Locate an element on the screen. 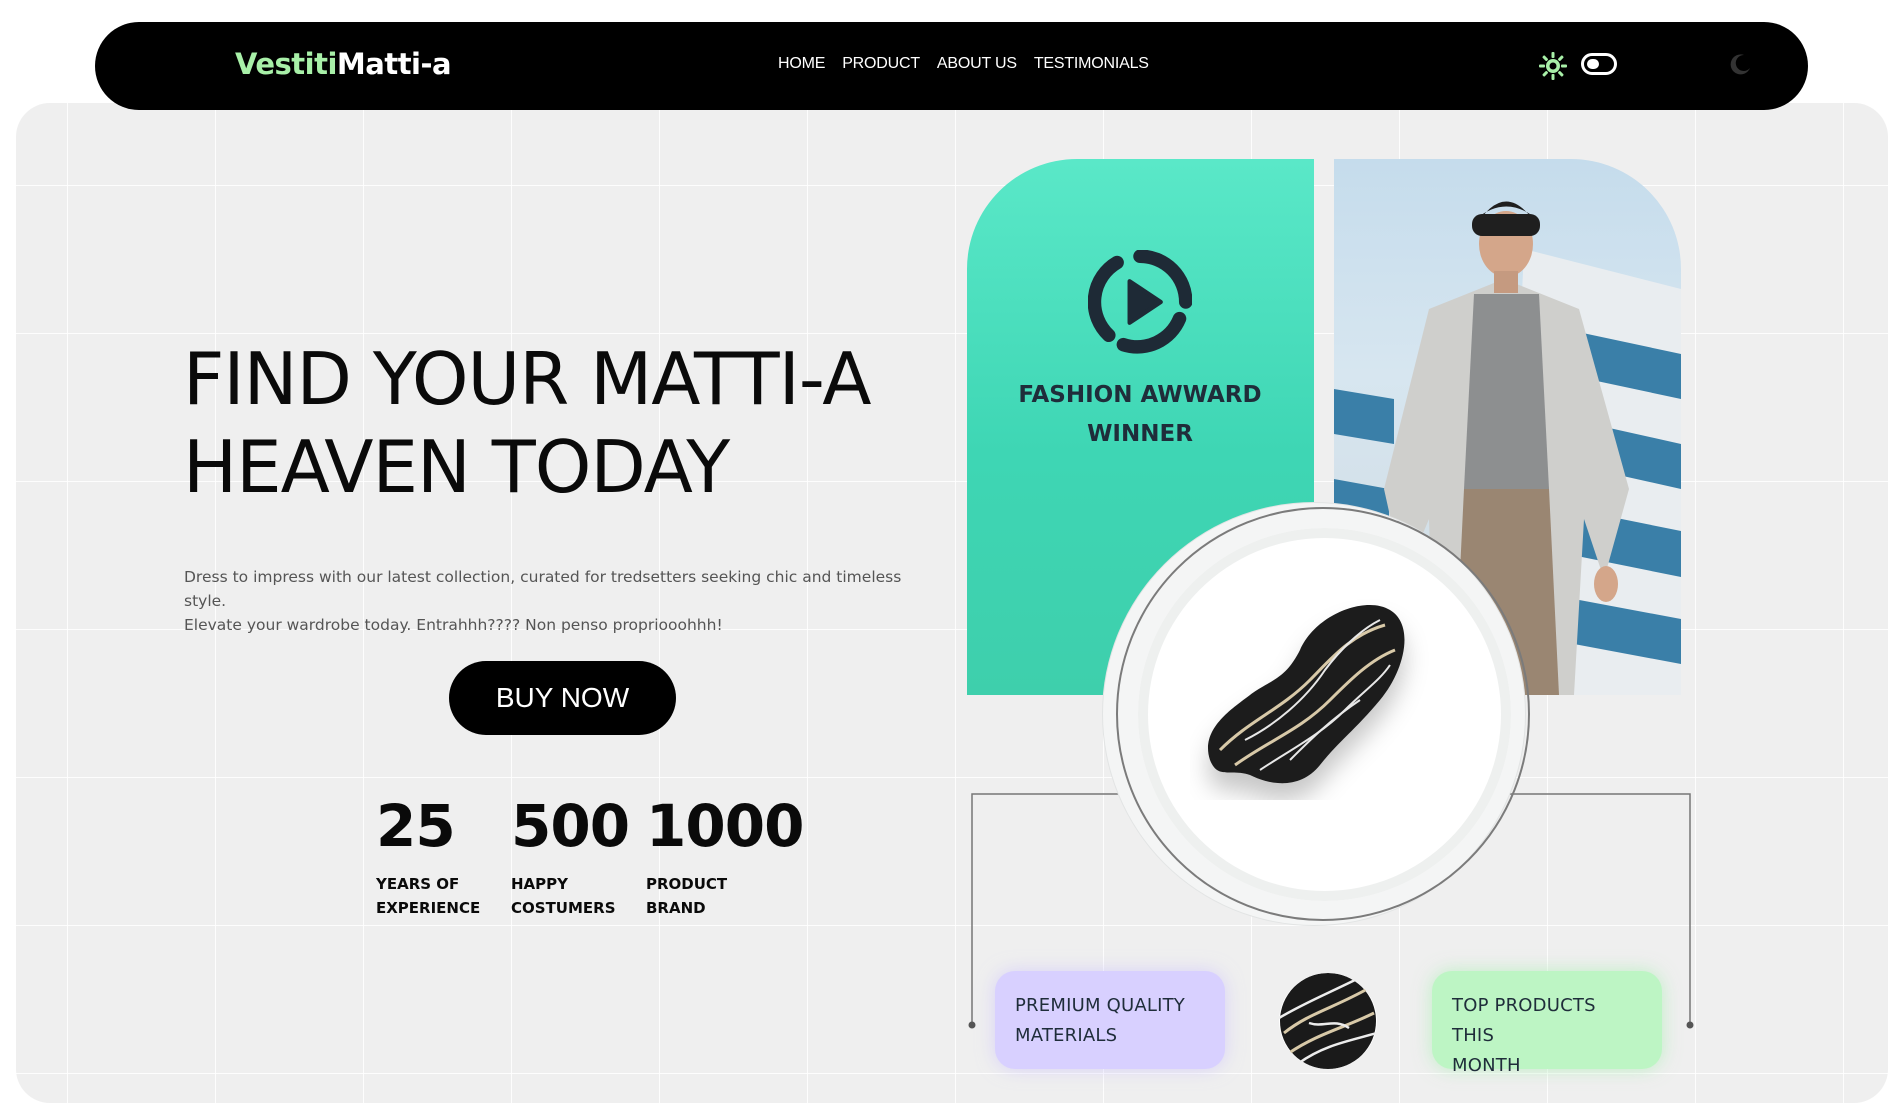 The height and width of the screenshot is (1103, 1903). stat-value: 1000 is located at coordinates (725, 826).